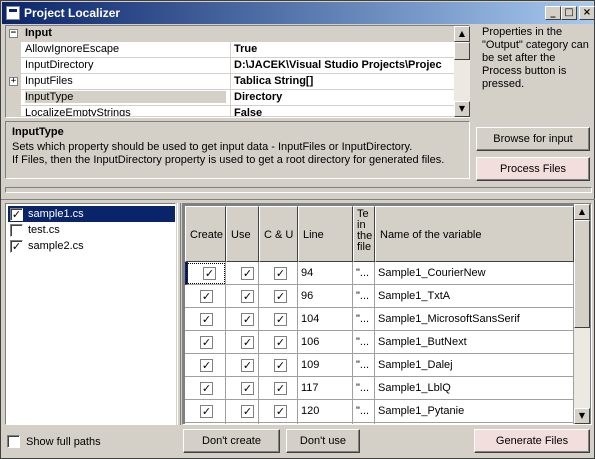 The height and width of the screenshot is (459, 595). What do you see at coordinates (231, 441) in the screenshot?
I see `dont-create-button: Don't create` at bounding box center [231, 441].